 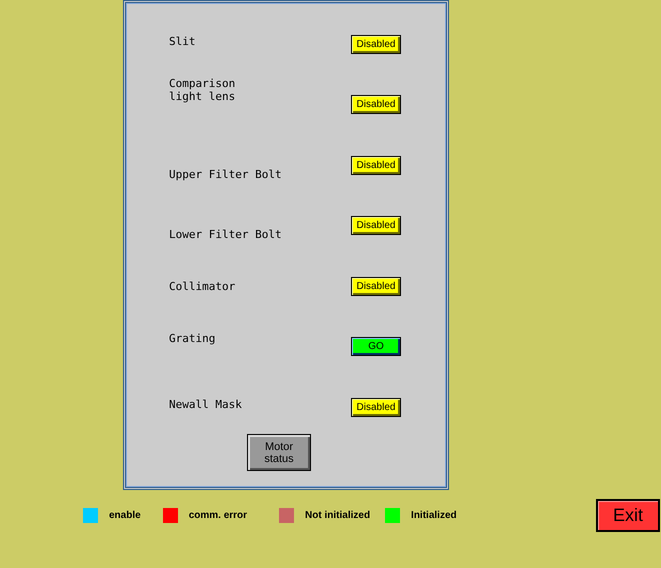 What do you see at coordinates (337, 515) in the screenshot?
I see `legend-label: Not initialized` at bounding box center [337, 515].